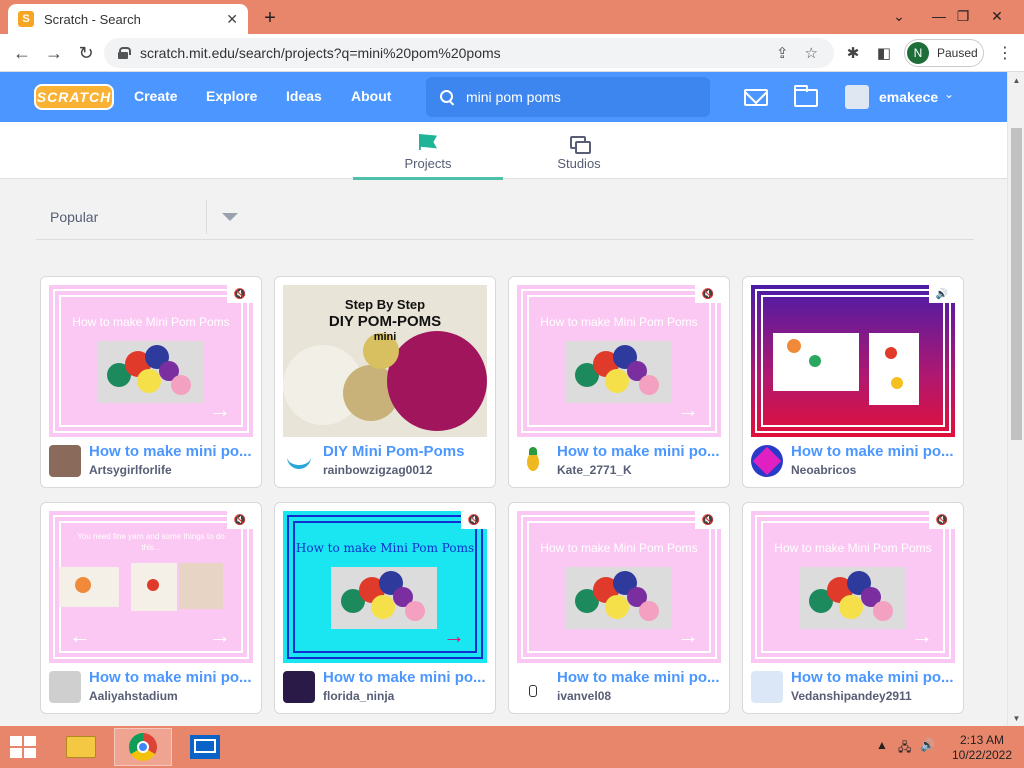 Image resolution: width=1024 pixels, height=768 pixels. What do you see at coordinates (904, 748) in the screenshot?
I see `network-icon: 🖧` at bounding box center [904, 748].